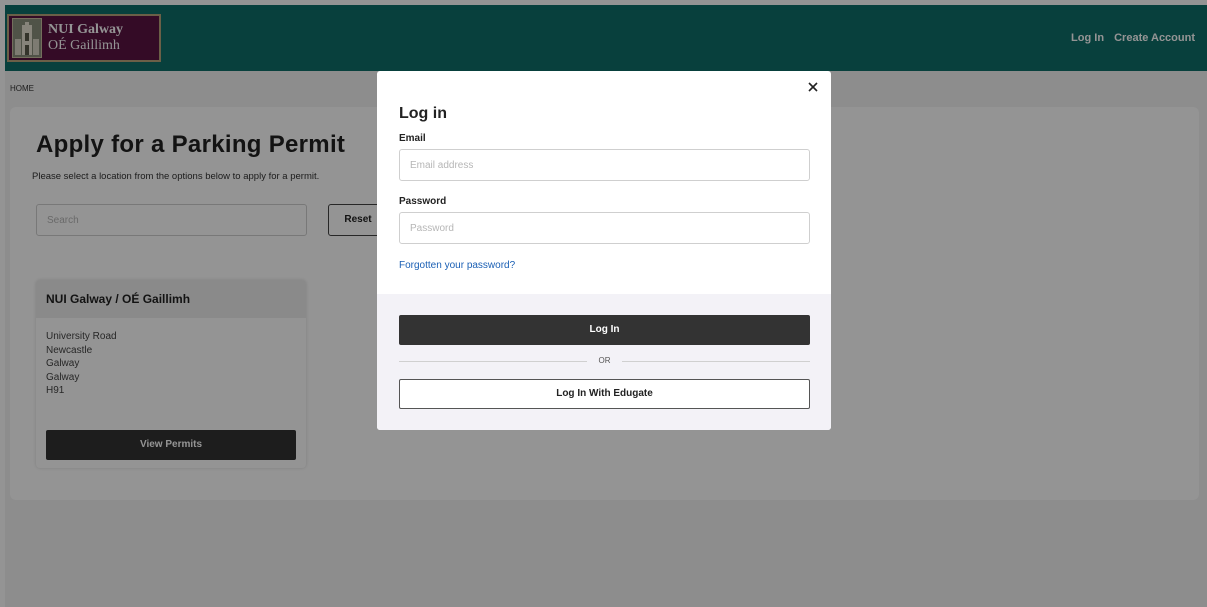  Describe the element at coordinates (716, 361) in the screenshot. I see `divider-line` at that location.